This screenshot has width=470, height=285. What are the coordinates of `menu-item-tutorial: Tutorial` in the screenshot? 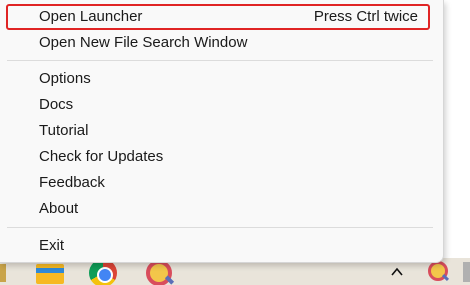 It's located at (218, 131).